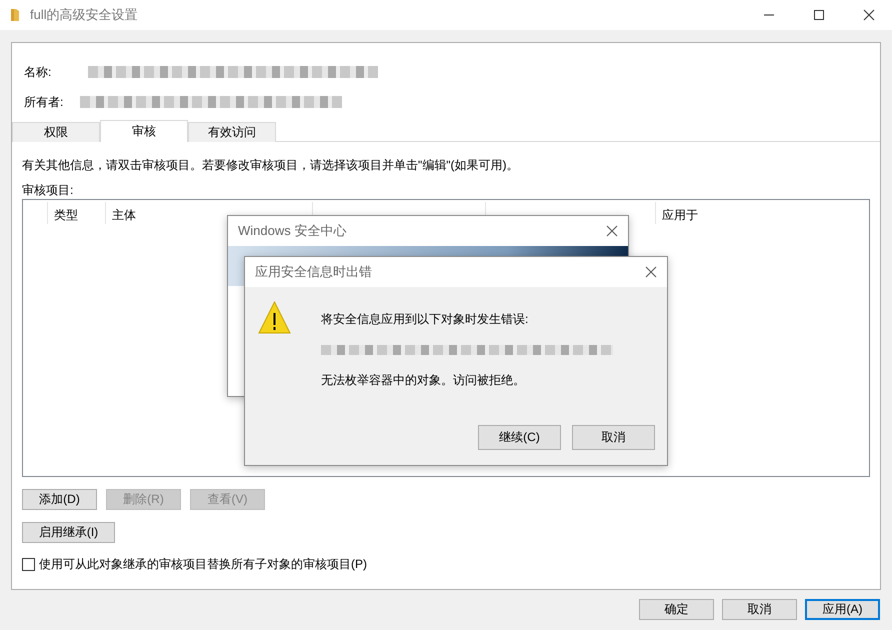  I want to click on warning-icon, so click(274, 317).